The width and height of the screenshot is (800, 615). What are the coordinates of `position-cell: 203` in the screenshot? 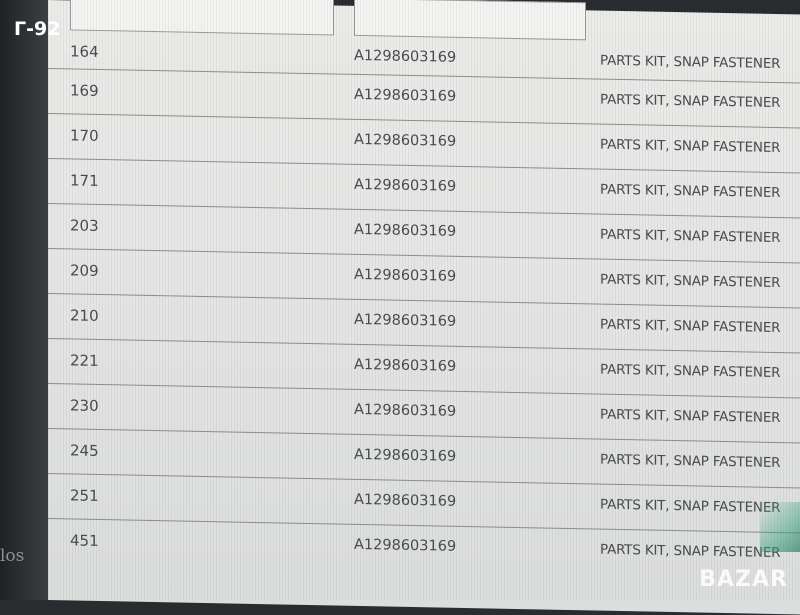 It's located at (84, 225).